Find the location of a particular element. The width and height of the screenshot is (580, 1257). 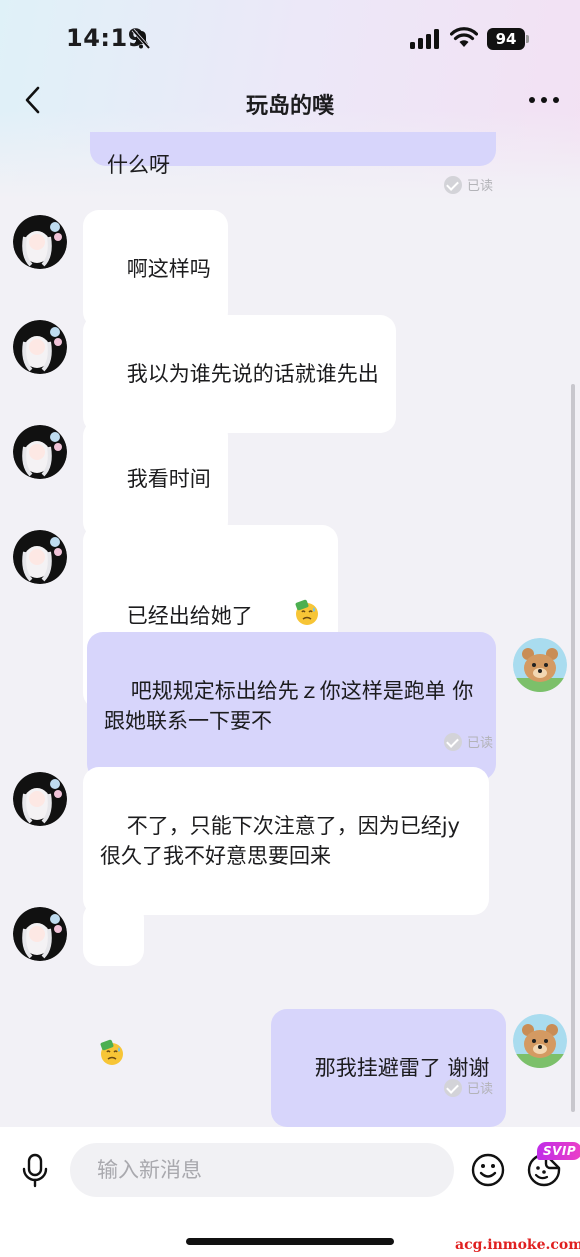

microphone-icon is located at coordinates (35, 1173).